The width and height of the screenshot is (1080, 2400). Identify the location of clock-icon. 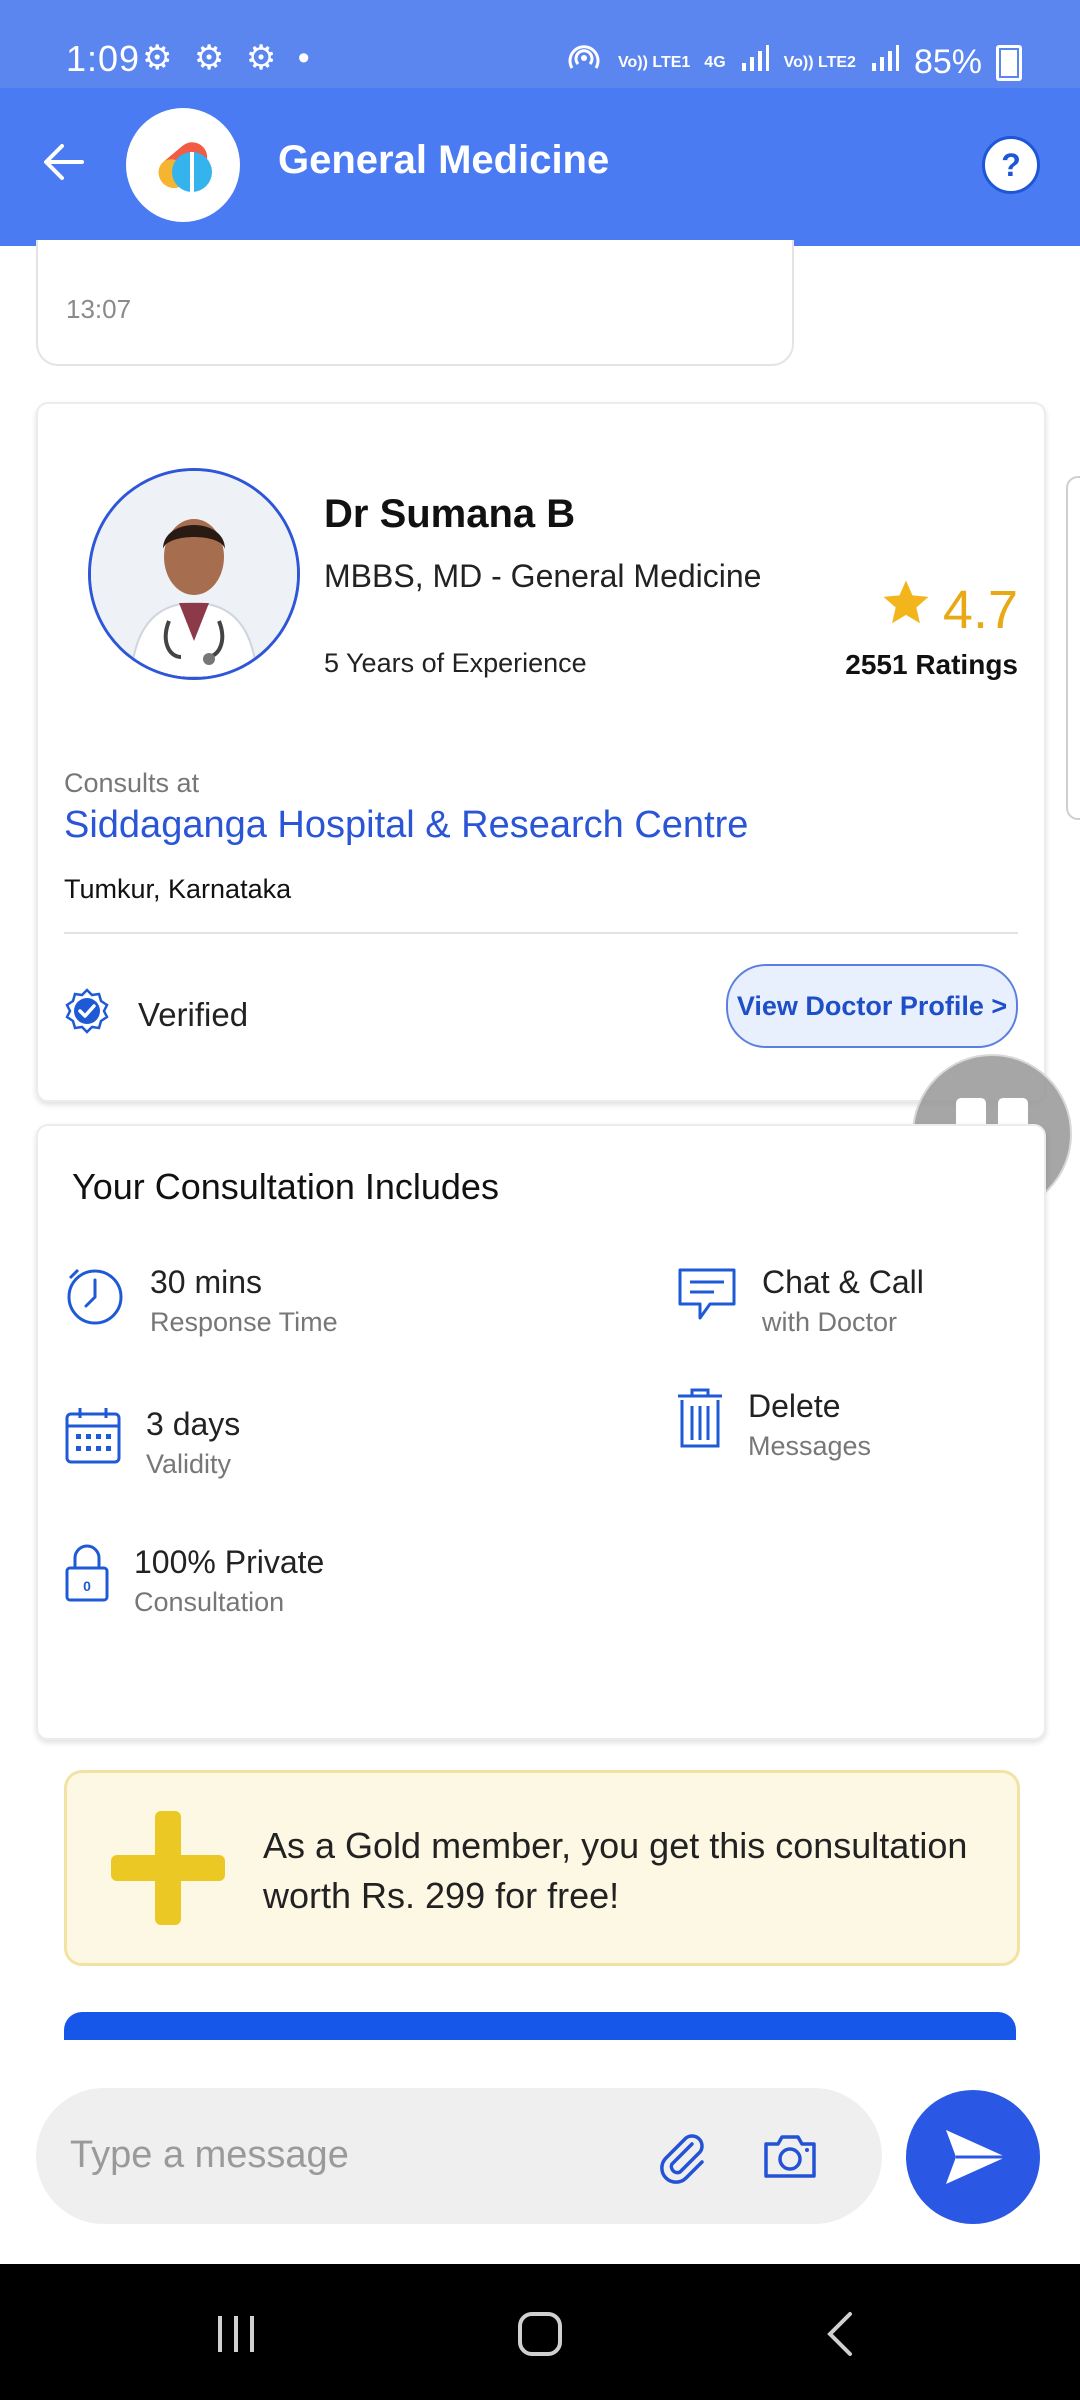
(95, 1297).